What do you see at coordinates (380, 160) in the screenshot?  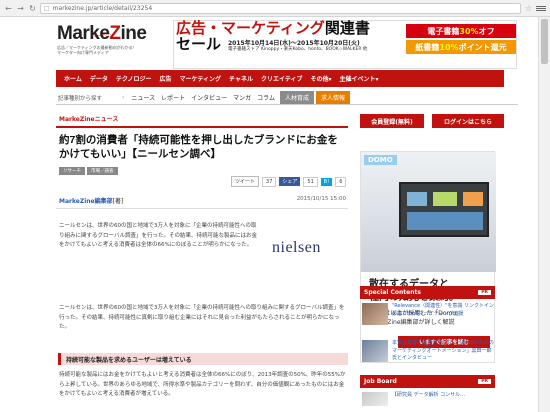 I see `domo-logo: DOMO` at bounding box center [380, 160].